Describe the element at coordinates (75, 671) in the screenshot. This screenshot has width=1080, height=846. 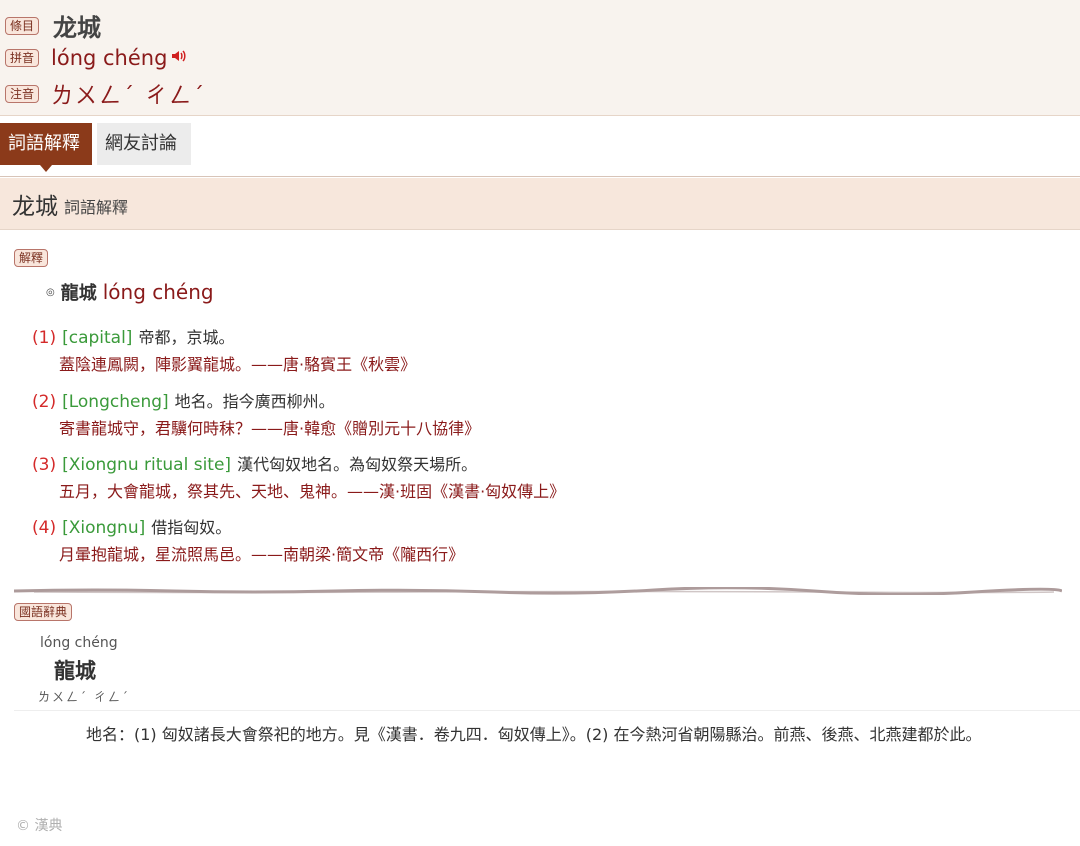
I see `guoyu-word: 龍城` at that location.